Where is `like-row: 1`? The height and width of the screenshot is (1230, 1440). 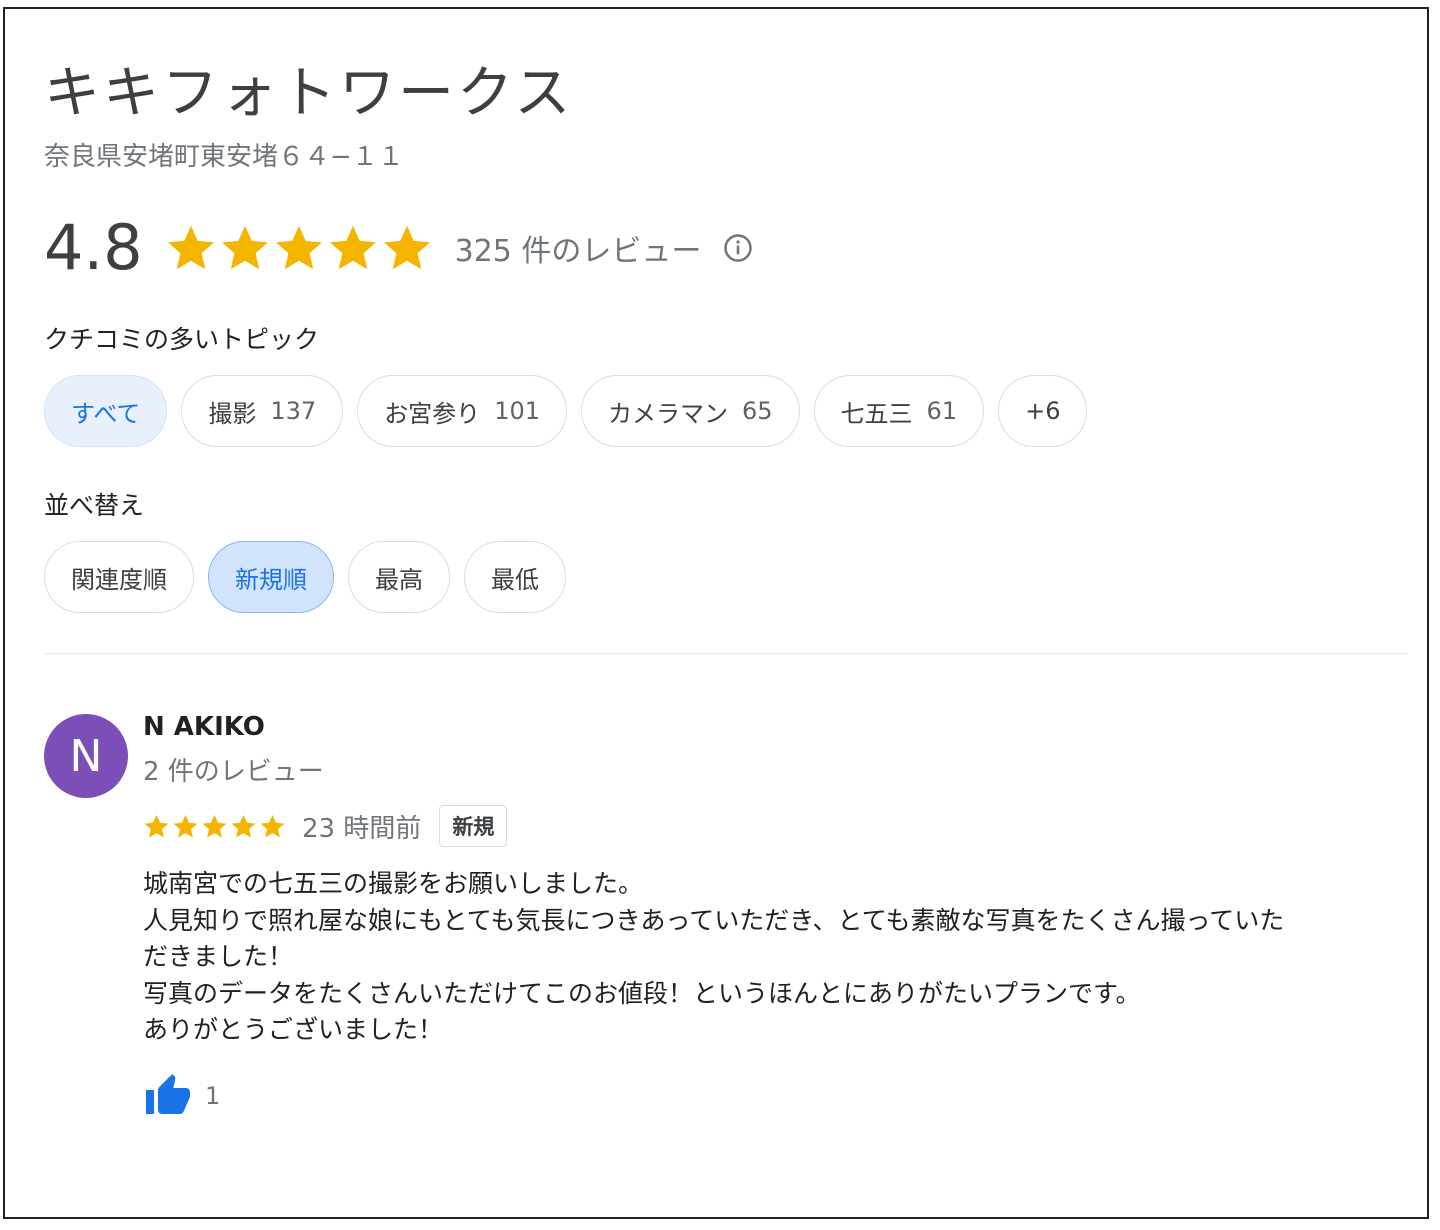
like-row: 1 is located at coordinates (181, 1096).